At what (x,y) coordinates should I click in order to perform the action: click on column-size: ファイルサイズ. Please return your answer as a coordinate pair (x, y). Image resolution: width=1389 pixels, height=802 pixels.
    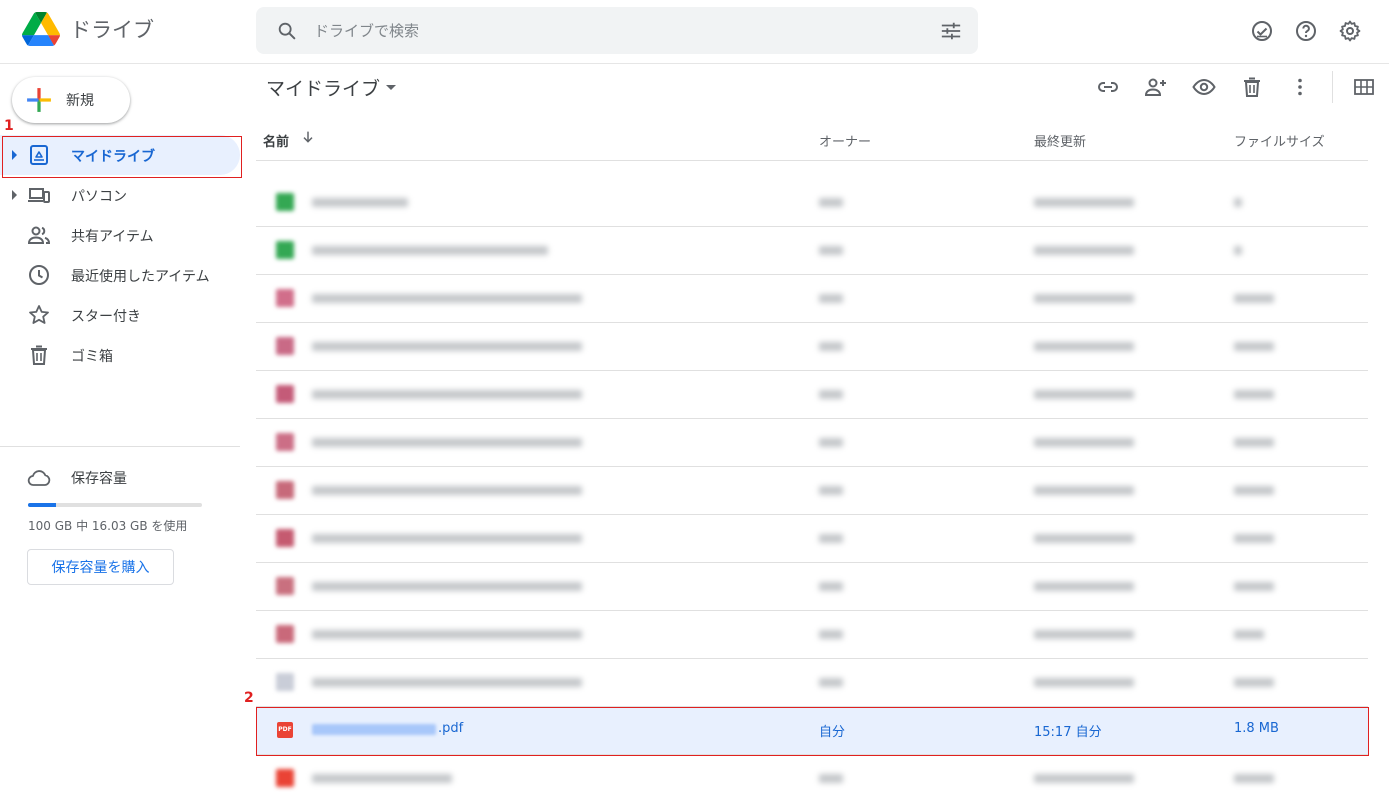
    Looking at the image, I should click on (1279, 140).